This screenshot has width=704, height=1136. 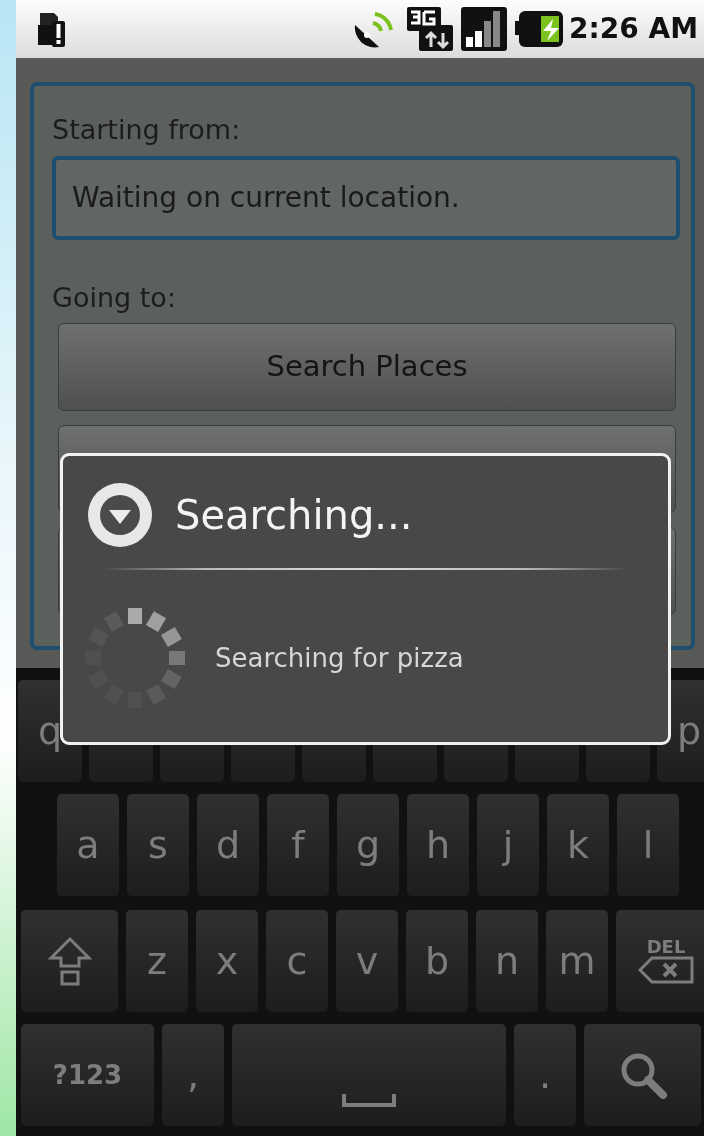 What do you see at coordinates (508, 845) in the screenshot?
I see `keyboard-key: j` at bounding box center [508, 845].